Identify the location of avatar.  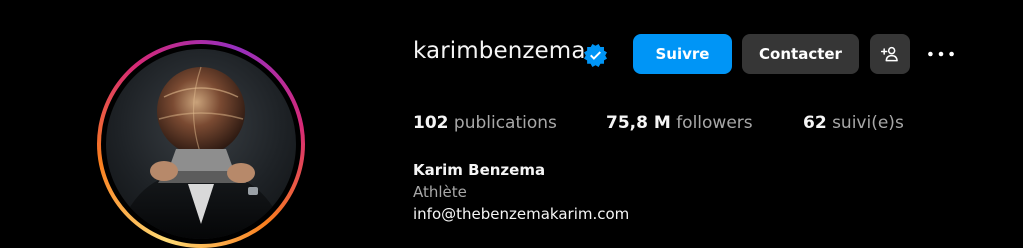
(201, 144).